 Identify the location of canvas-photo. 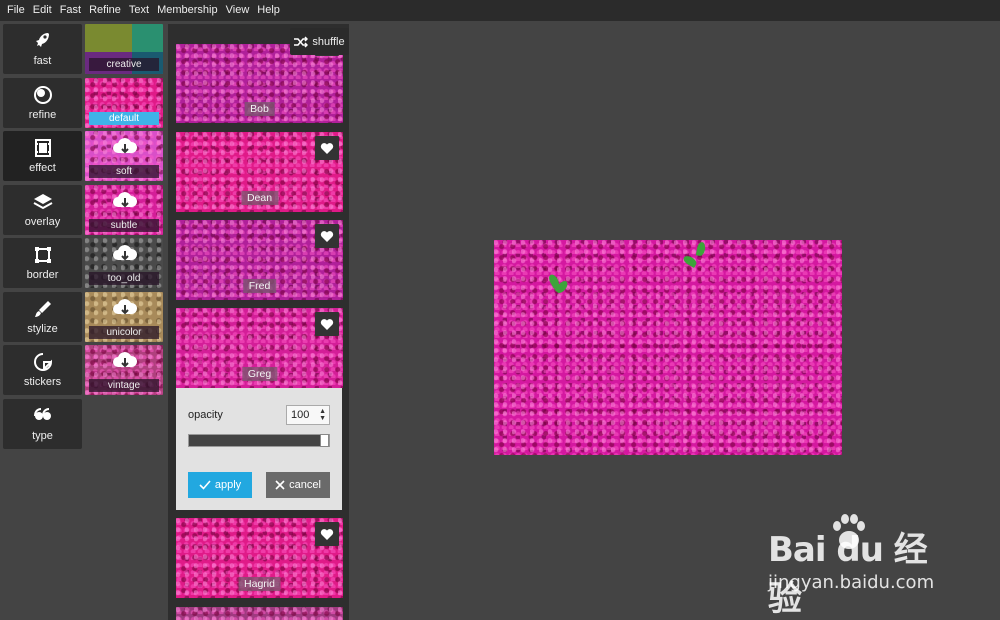
(668, 347).